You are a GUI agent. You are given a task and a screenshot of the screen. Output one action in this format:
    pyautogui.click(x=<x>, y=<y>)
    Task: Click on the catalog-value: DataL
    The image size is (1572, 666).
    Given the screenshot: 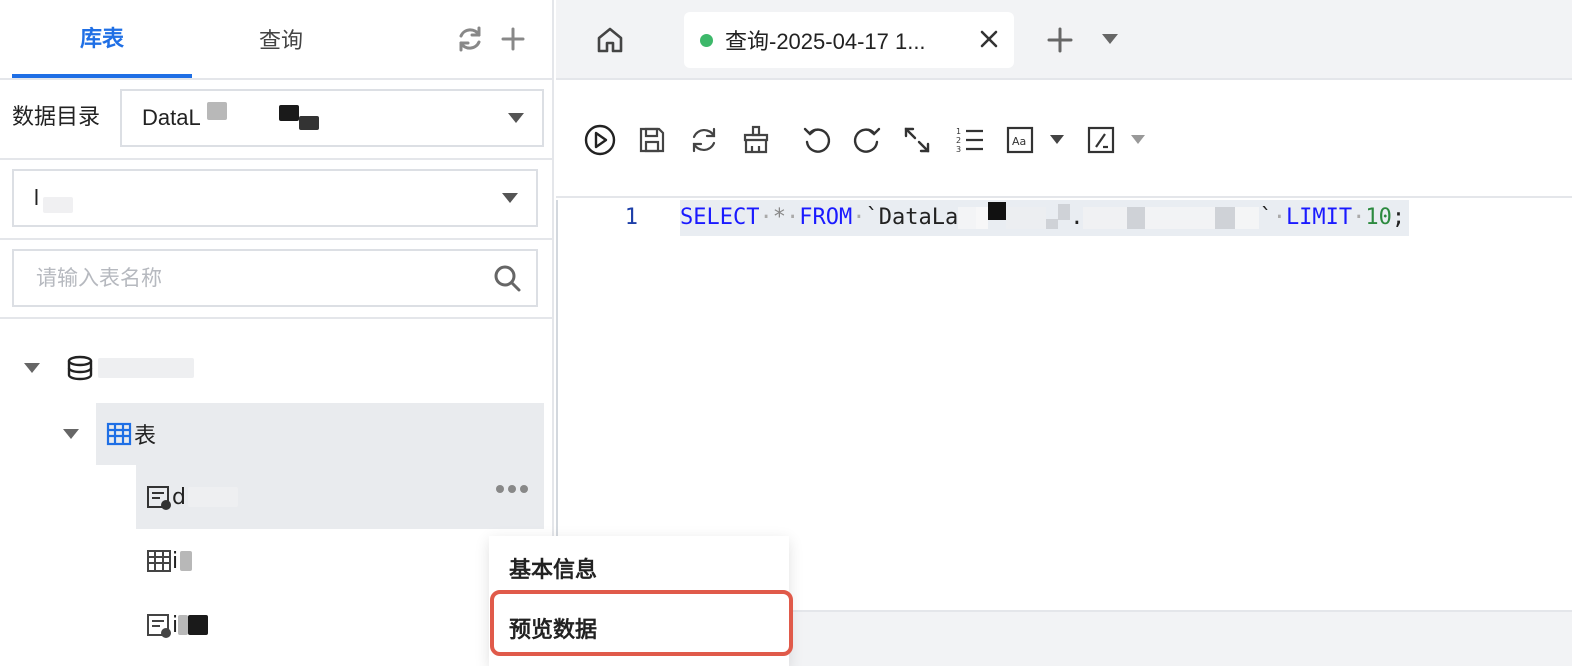 What is the action you would take?
    pyautogui.click(x=171, y=117)
    